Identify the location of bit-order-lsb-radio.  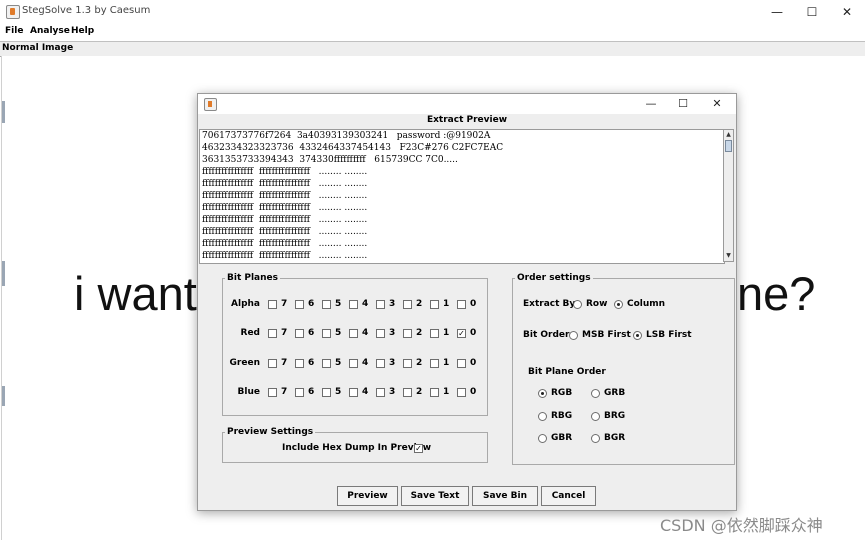
(637, 335).